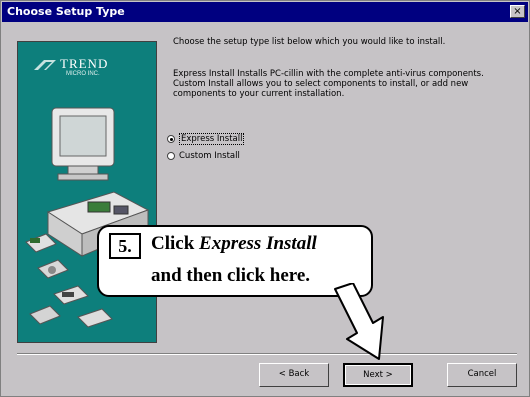 This screenshot has height=397, width=530. I want to click on cancel-button: Cancel, so click(482, 375).